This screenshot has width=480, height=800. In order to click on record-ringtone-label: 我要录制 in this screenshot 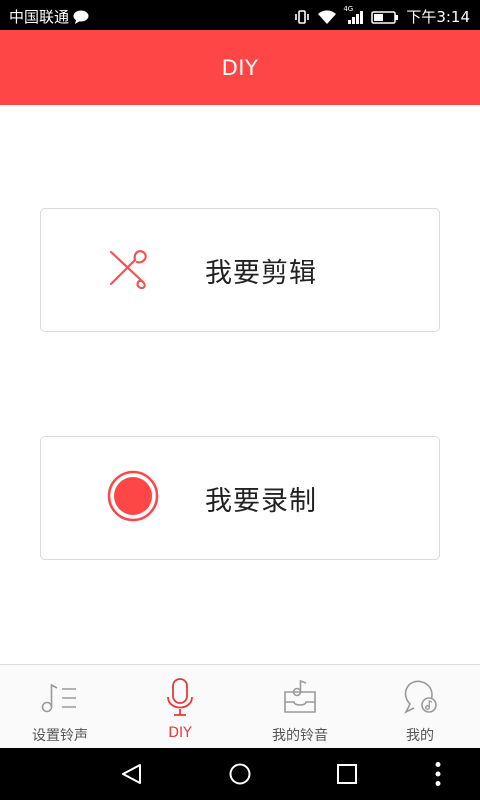, I will do `click(261, 501)`.